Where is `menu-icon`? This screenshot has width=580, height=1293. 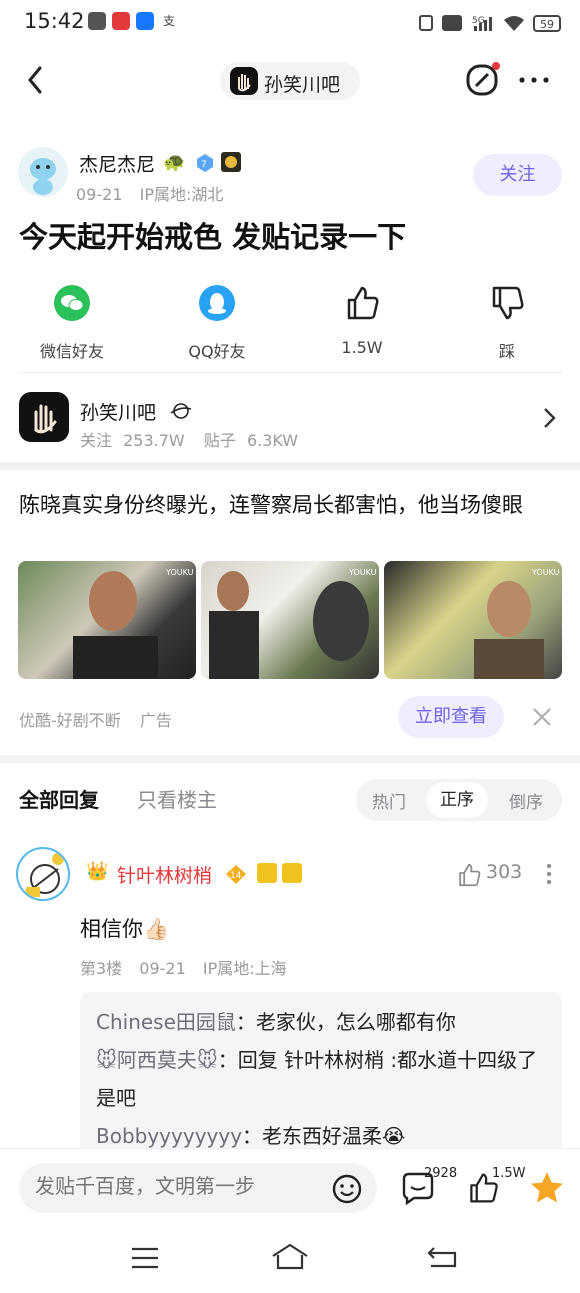
menu-icon is located at coordinates (145, 1258).